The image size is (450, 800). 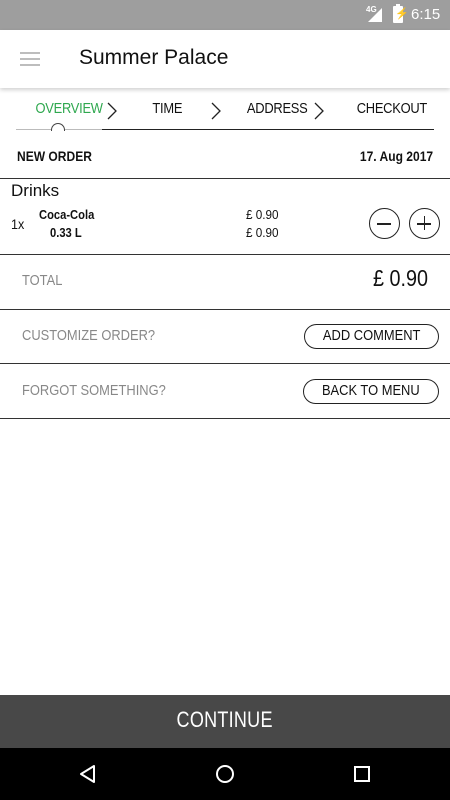 What do you see at coordinates (225, 159) in the screenshot?
I see `order-header: NEW ORDER 17. Aug 2017` at bounding box center [225, 159].